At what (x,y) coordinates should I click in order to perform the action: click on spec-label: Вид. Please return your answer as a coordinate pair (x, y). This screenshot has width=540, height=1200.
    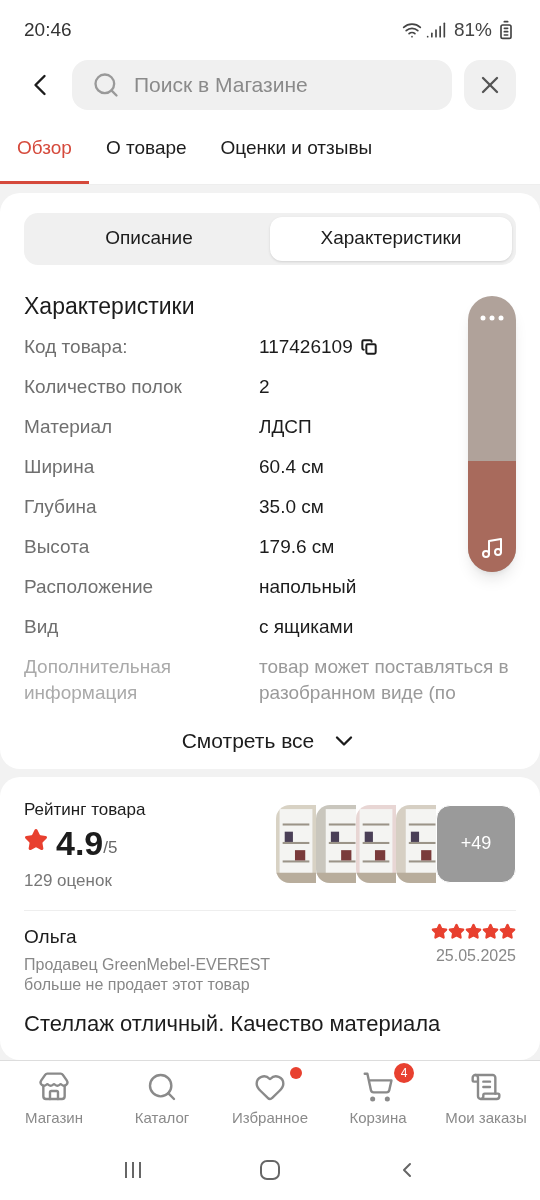
    Looking at the image, I should click on (42, 627).